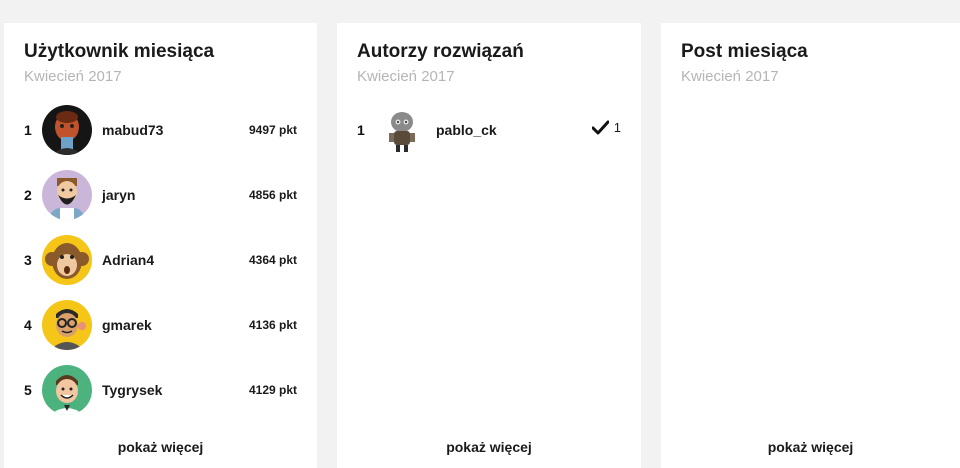 This screenshot has width=960, height=468. I want to click on username-link: gmarek, so click(127, 325).